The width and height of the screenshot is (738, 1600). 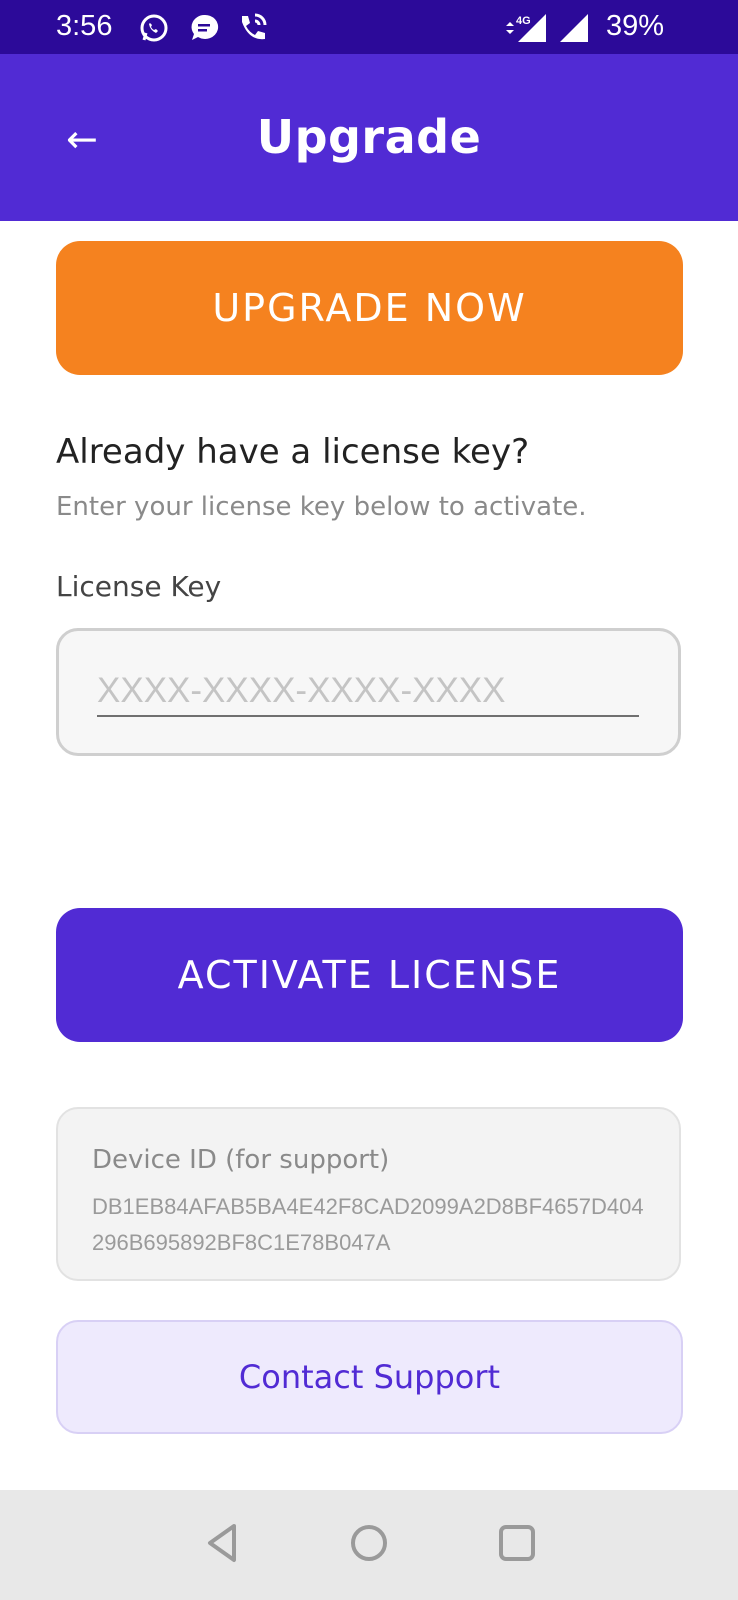 What do you see at coordinates (635, 26) in the screenshot?
I see `battery-percent: 39%` at bounding box center [635, 26].